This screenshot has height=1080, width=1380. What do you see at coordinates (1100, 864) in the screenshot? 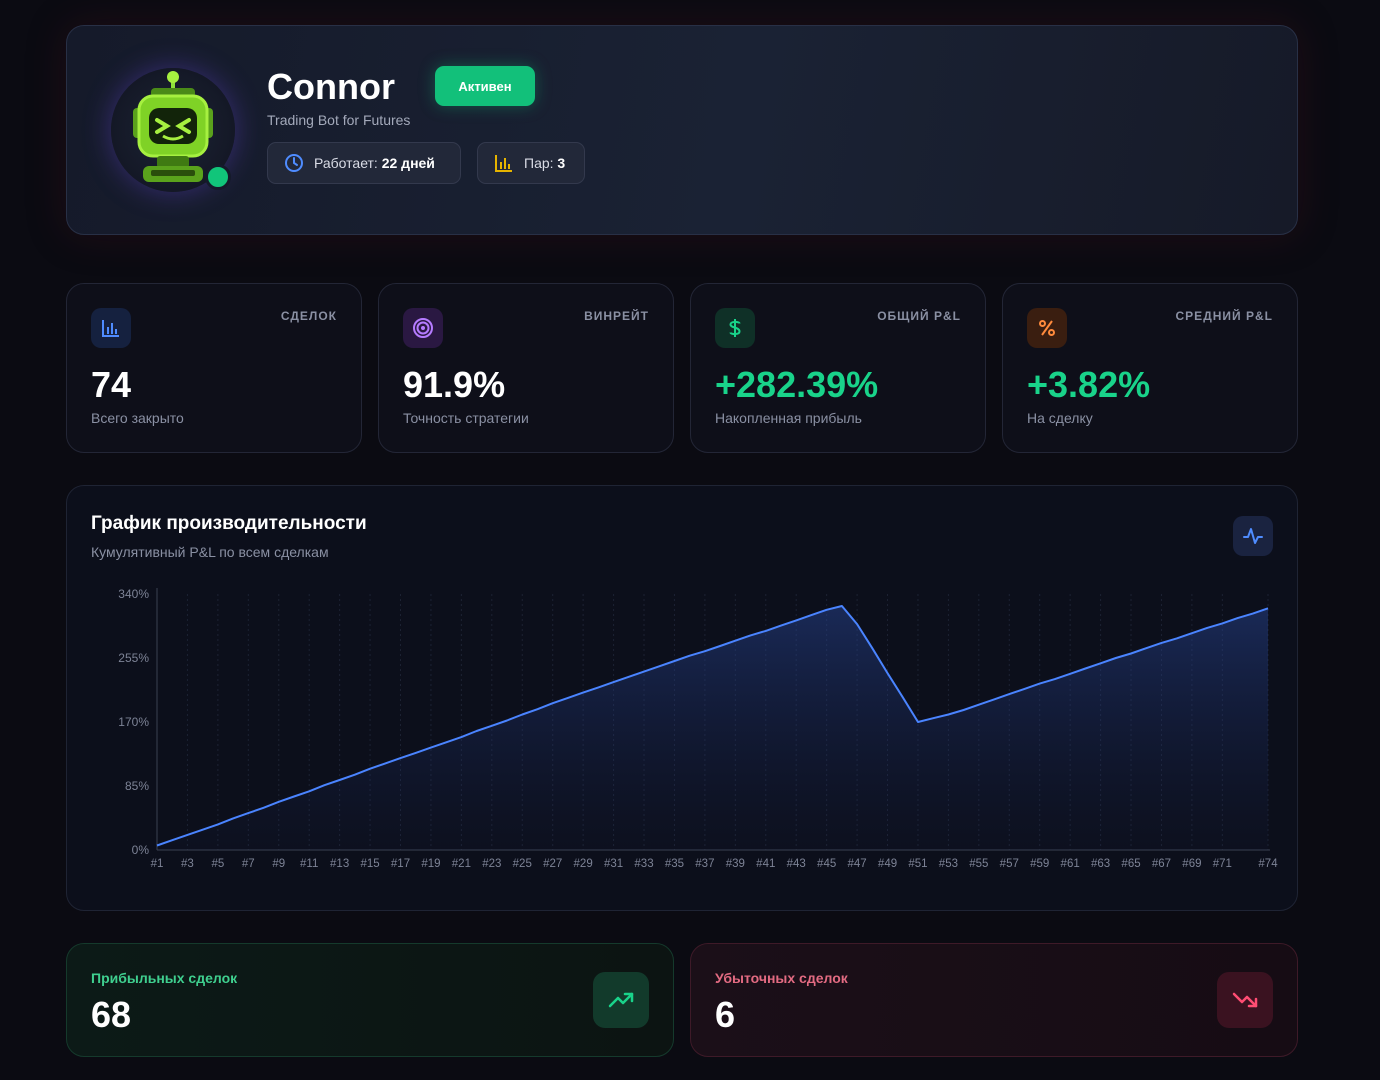
I see `x-tick-label: #63` at bounding box center [1100, 864].